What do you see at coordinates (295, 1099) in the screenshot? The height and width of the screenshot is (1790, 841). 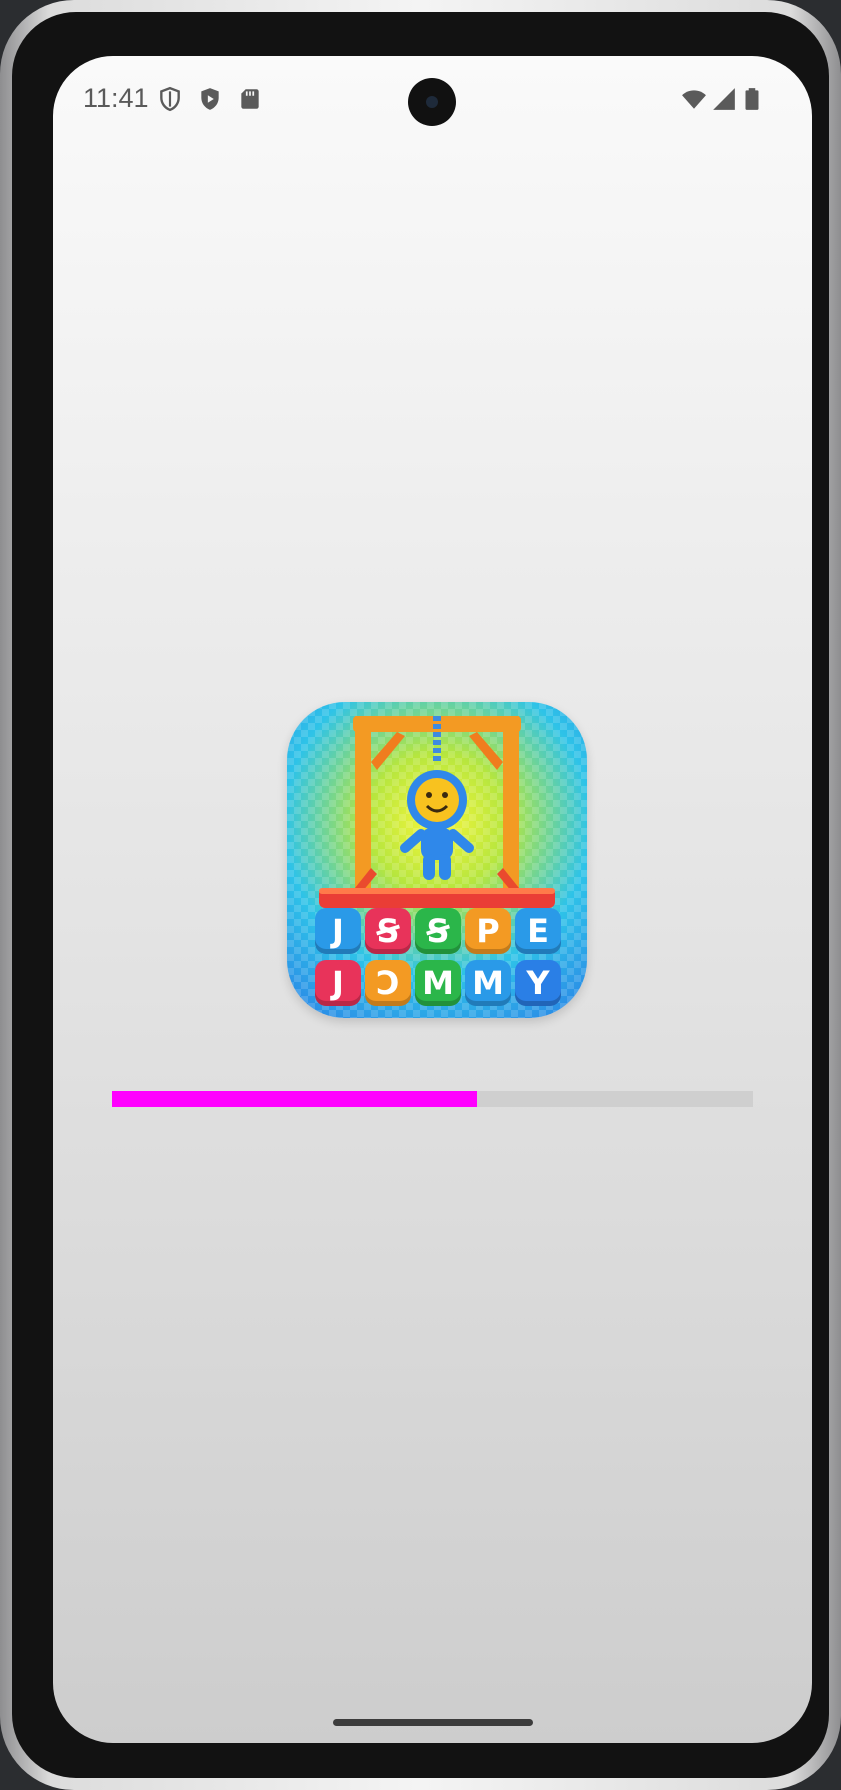 I see `loading-progress-fill` at bounding box center [295, 1099].